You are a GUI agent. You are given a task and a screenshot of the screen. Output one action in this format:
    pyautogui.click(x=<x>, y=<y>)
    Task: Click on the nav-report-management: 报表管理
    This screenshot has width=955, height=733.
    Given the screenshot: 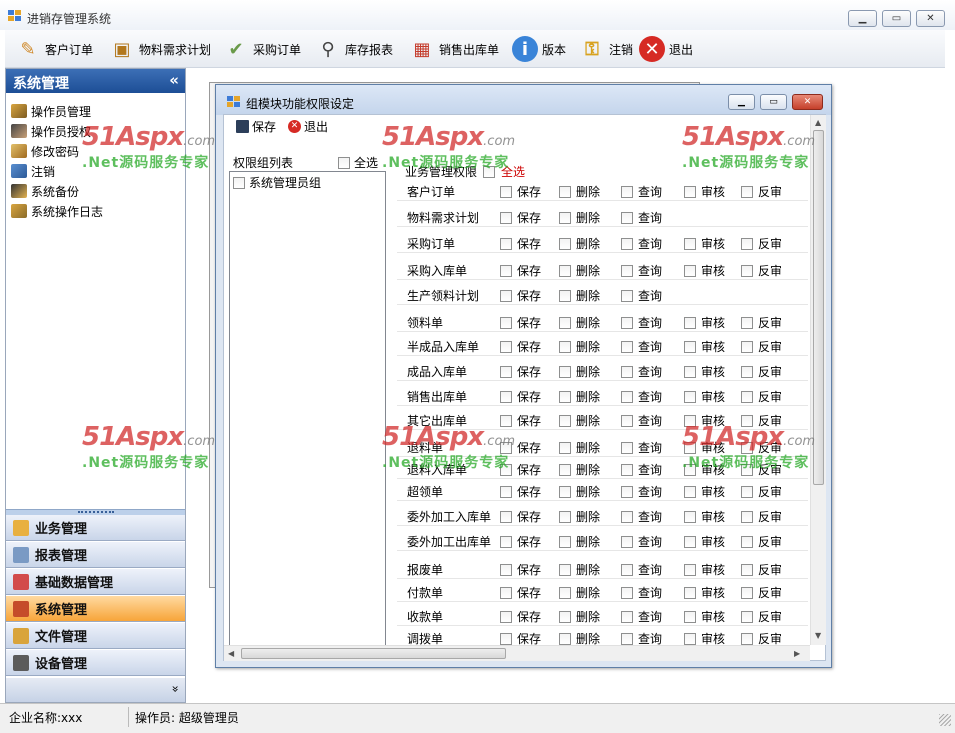 What is the action you would take?
    pyautogui.click(x=95, y=555)
    